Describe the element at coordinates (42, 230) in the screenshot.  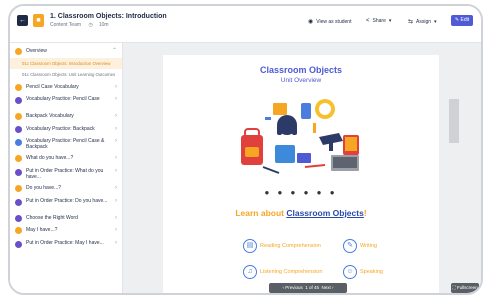
I see `sidebar-item-label: May I have...?` at that location.